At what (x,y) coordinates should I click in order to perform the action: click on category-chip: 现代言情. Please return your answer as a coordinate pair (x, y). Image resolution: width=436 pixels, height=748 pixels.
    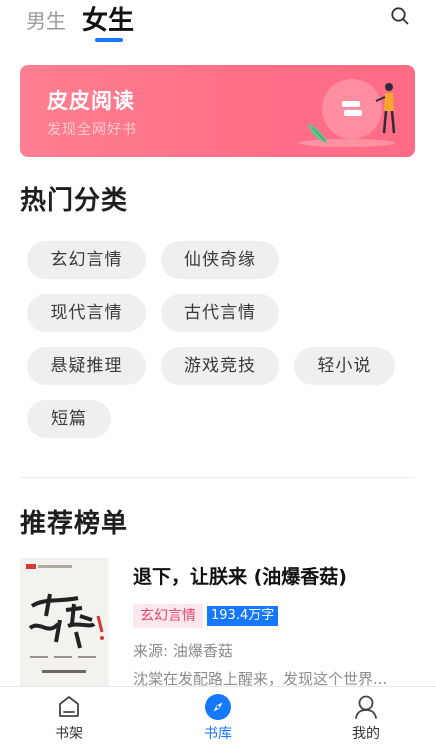
    Looking at the image, I should click on (86, 313).